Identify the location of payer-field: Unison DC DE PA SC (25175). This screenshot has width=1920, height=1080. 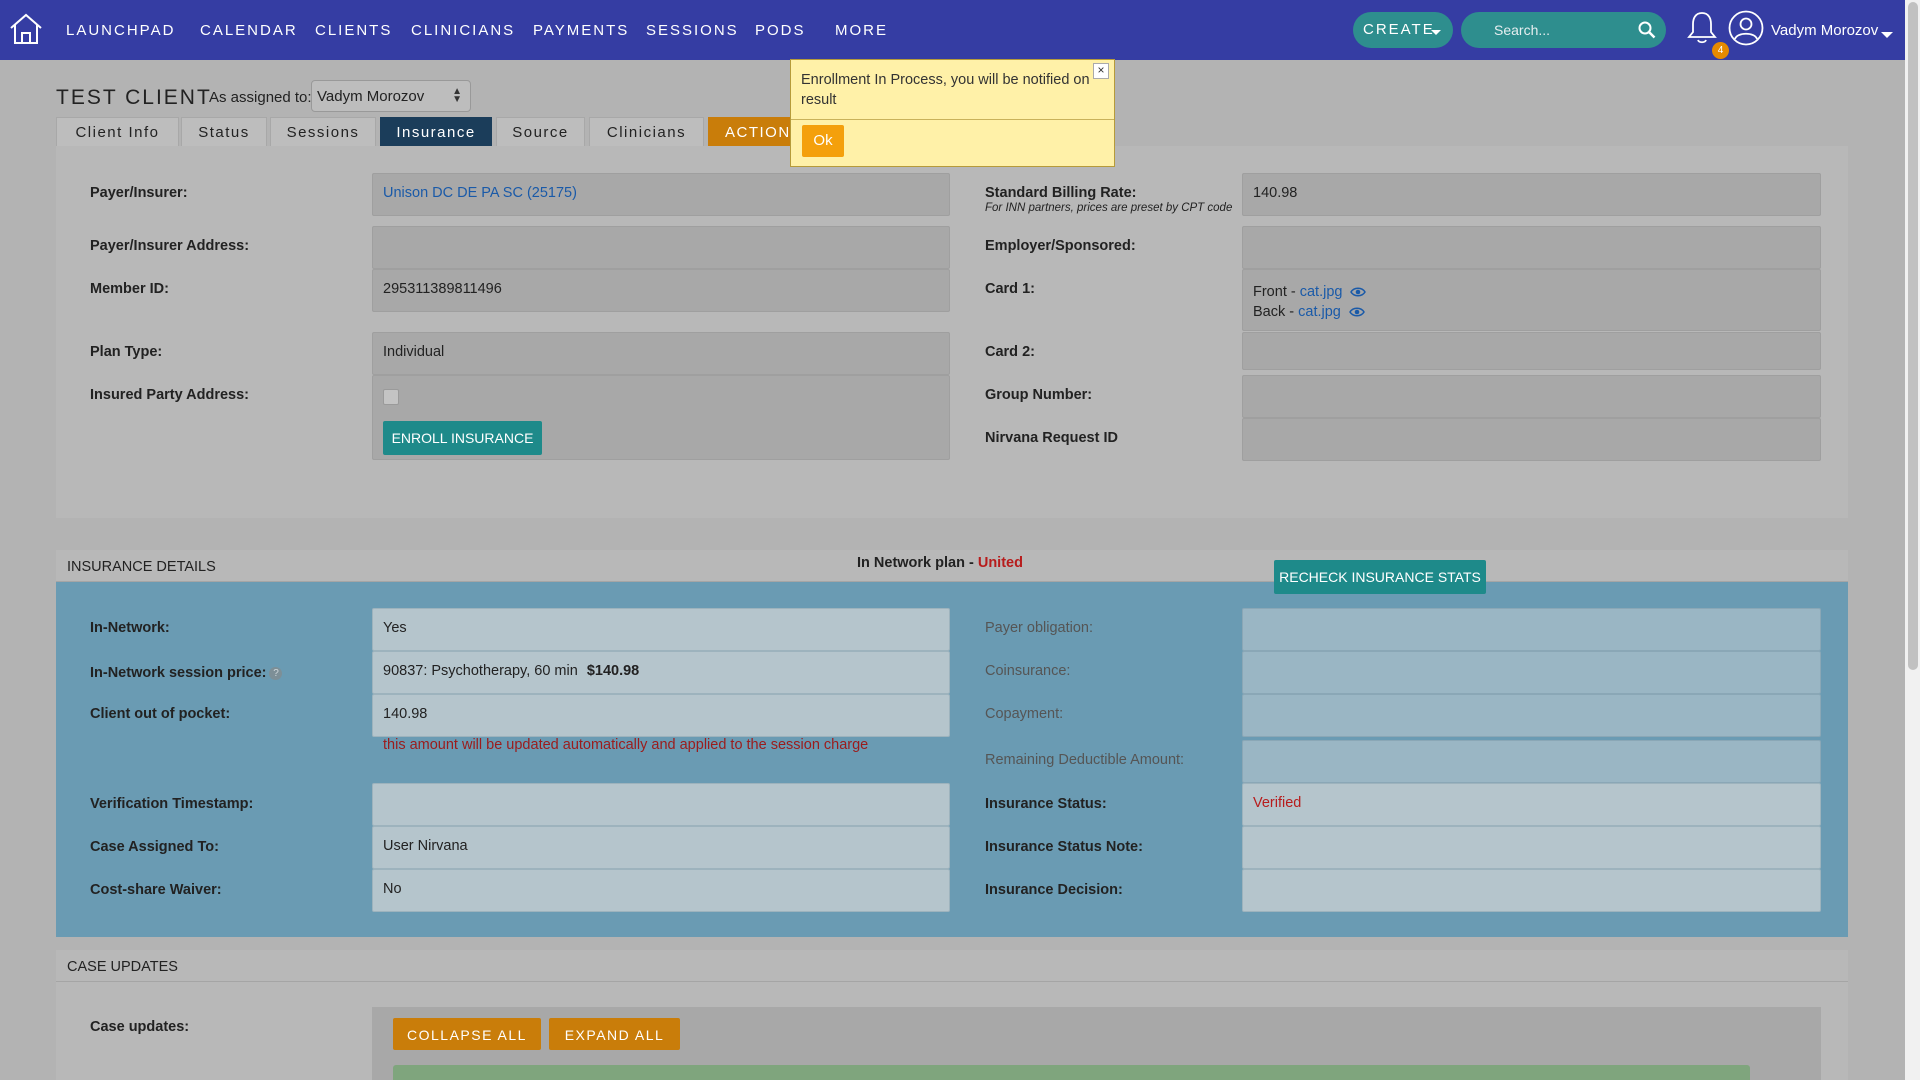
(661, 194).